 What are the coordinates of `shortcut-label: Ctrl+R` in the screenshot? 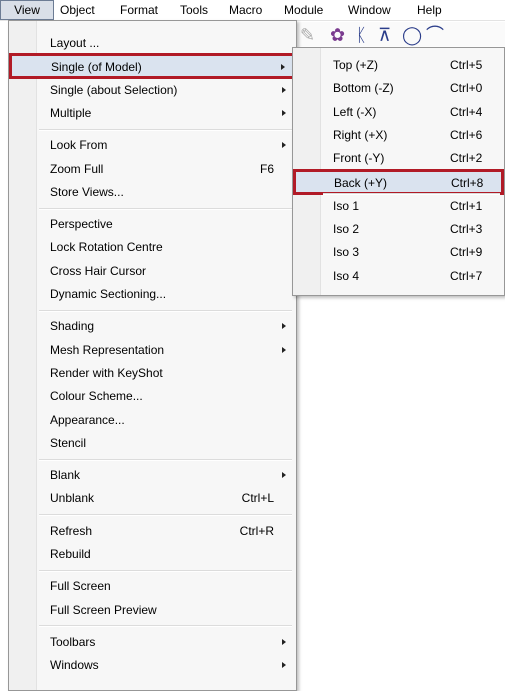 It's located at (256, 530).